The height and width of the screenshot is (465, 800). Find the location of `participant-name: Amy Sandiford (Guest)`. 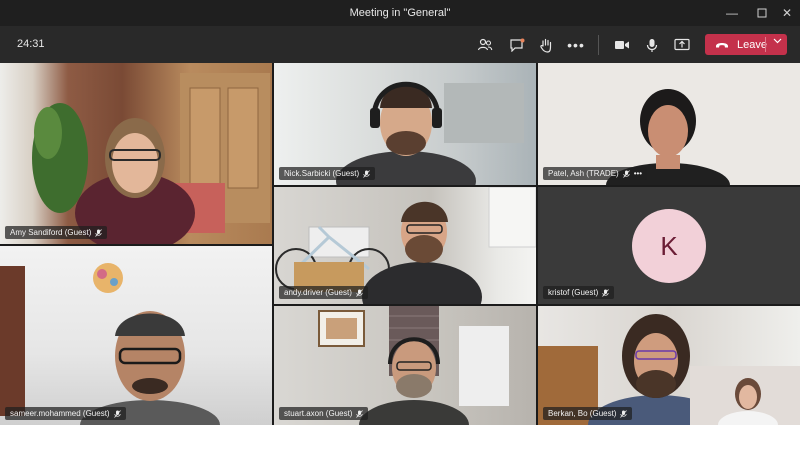

participant-name: Amy Sandiford (Guest) is located at coordinates (51, 232).